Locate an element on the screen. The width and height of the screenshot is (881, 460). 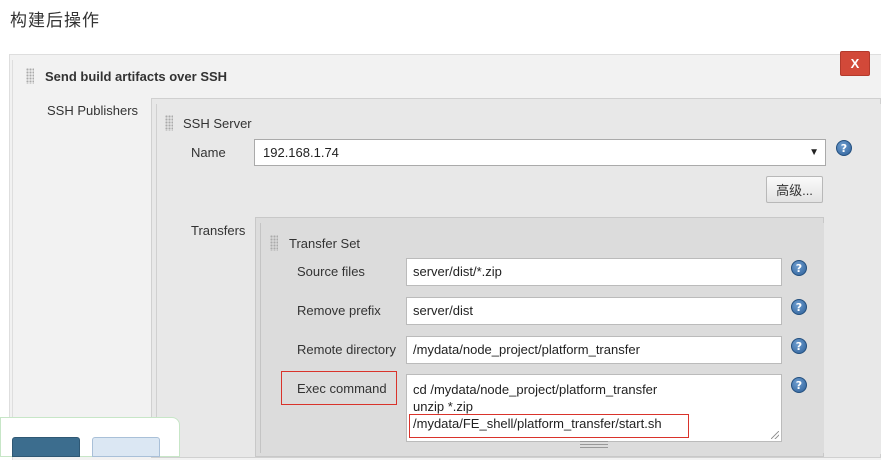
remote-directory-label: Remote directory is located at coordinates (346, 349).